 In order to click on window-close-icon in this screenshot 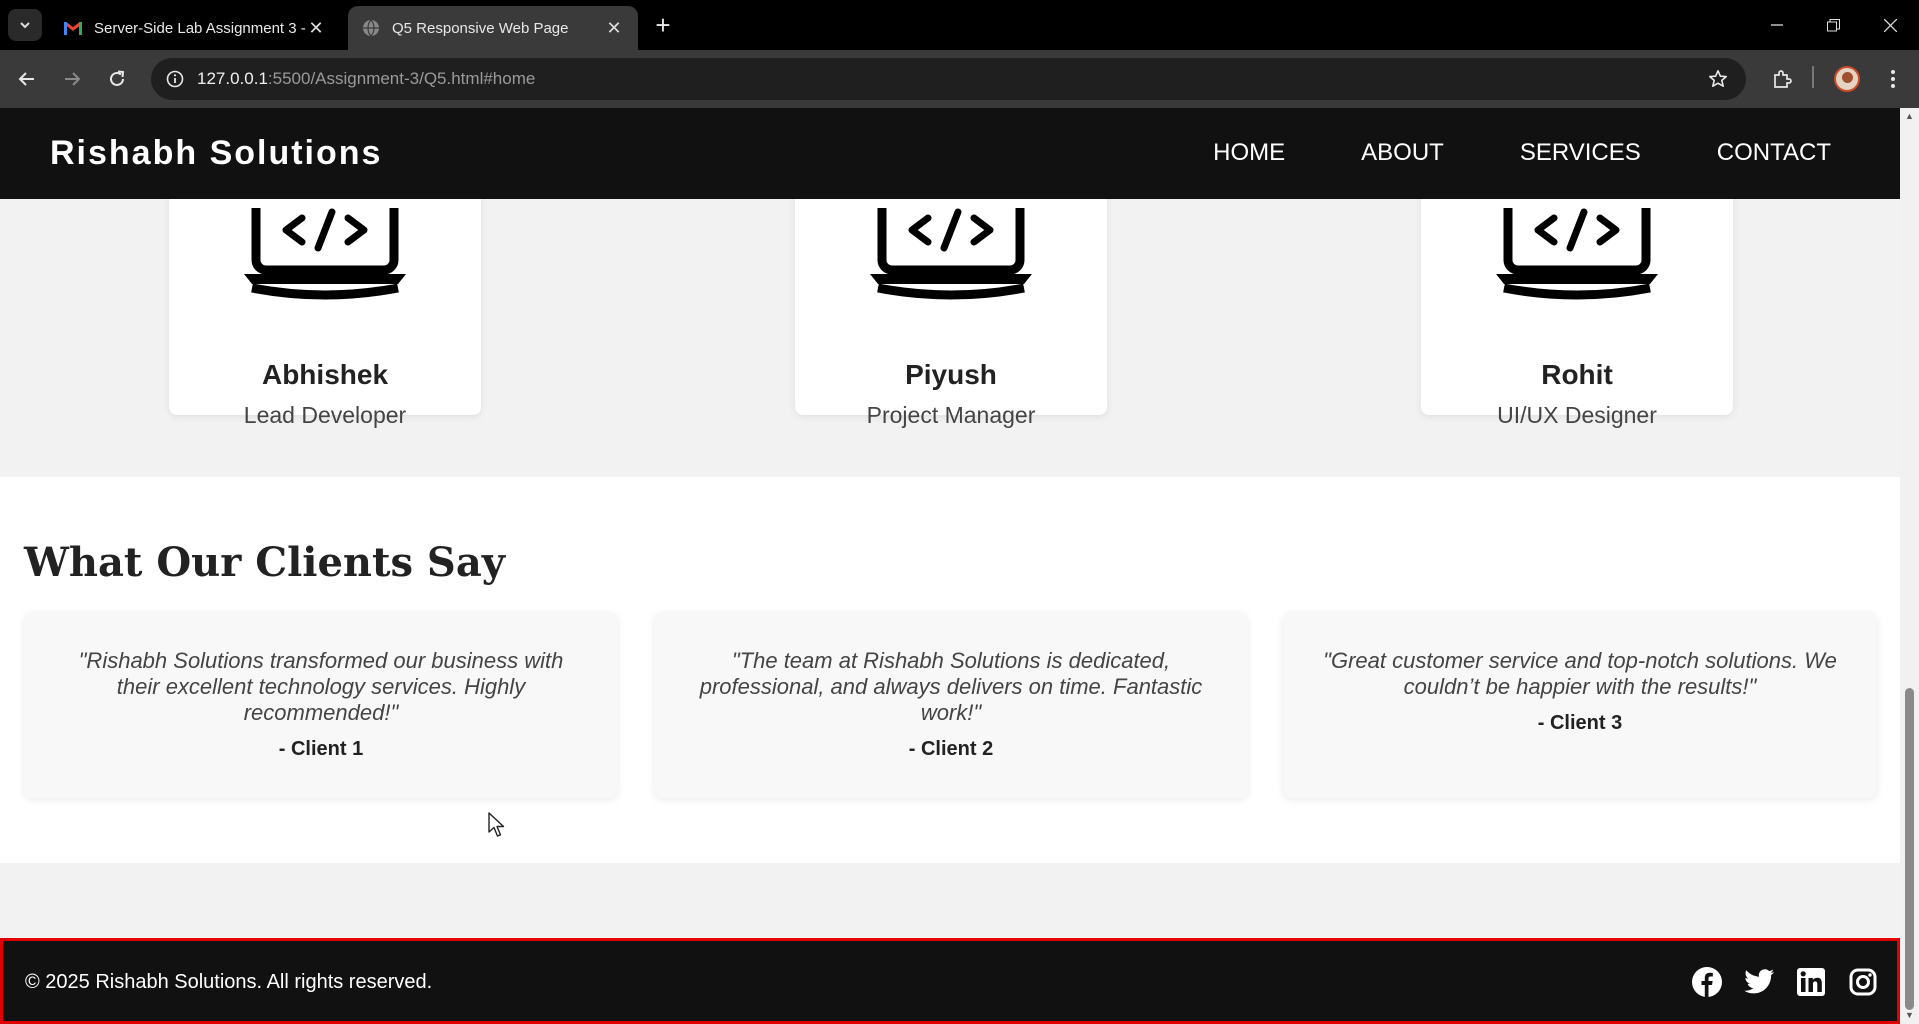, I will do `click(1890, 25)`.